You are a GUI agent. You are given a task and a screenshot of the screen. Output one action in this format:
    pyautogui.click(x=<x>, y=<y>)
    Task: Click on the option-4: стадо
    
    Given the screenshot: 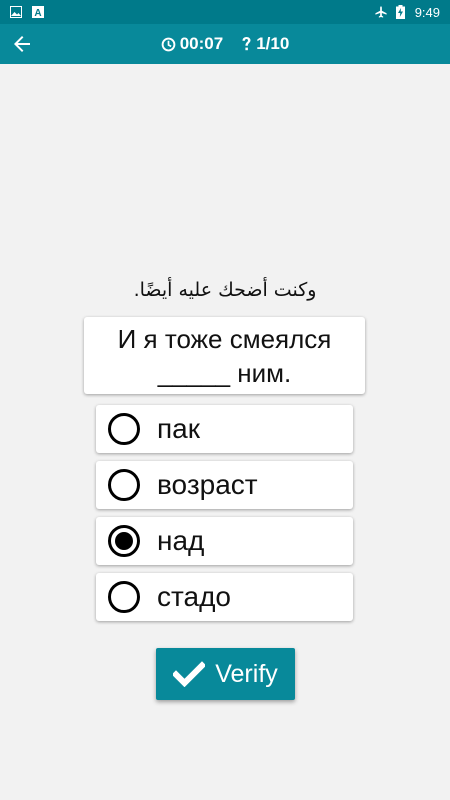 What is the action you would take?
    pyautogui.click(x=224, y=597)
    